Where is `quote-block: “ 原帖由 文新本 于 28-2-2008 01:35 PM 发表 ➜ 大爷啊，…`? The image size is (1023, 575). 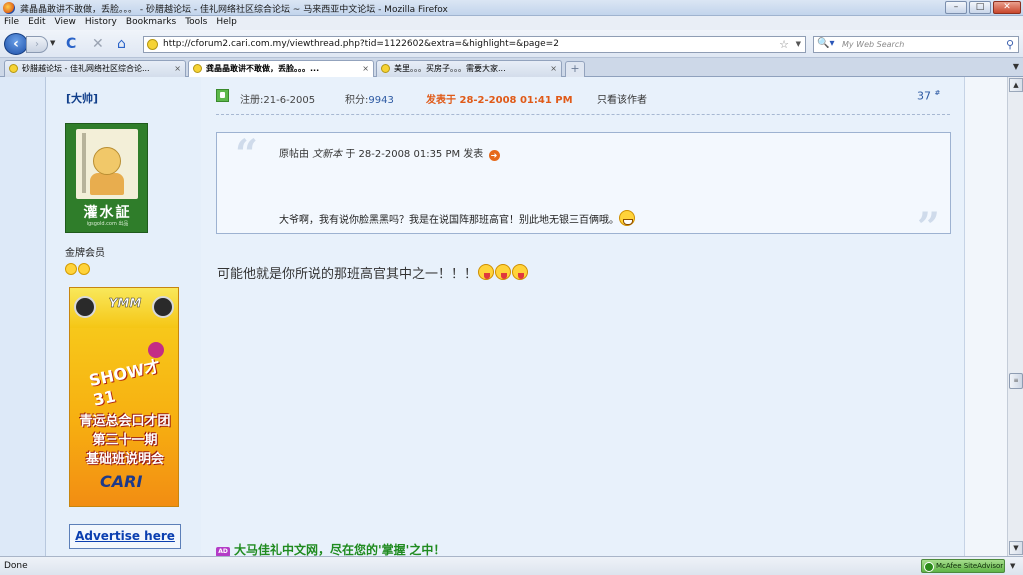
quote-block: “ 原帖由 文新本 于 28-2-2008 01:35 PM 发表 ➜ 大爷啊，… is located at coordinates (583, 191).